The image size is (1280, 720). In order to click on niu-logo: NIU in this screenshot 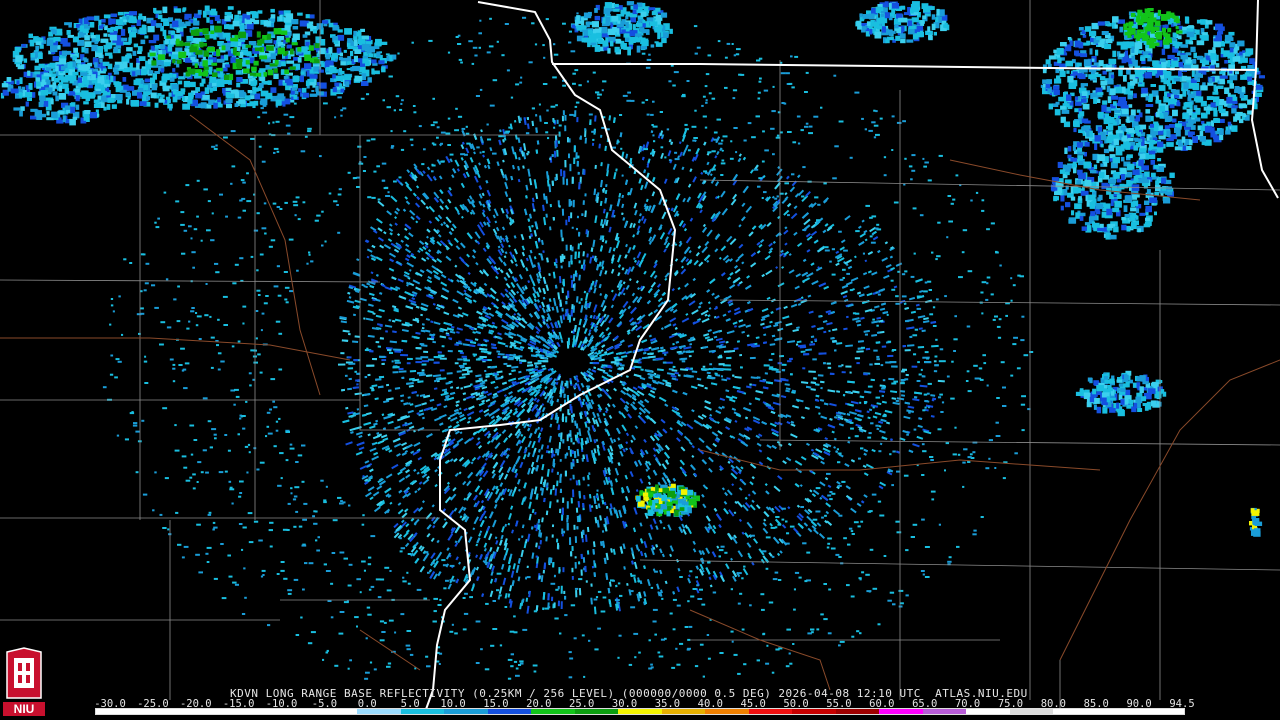, I will do `click(24, 682)`.